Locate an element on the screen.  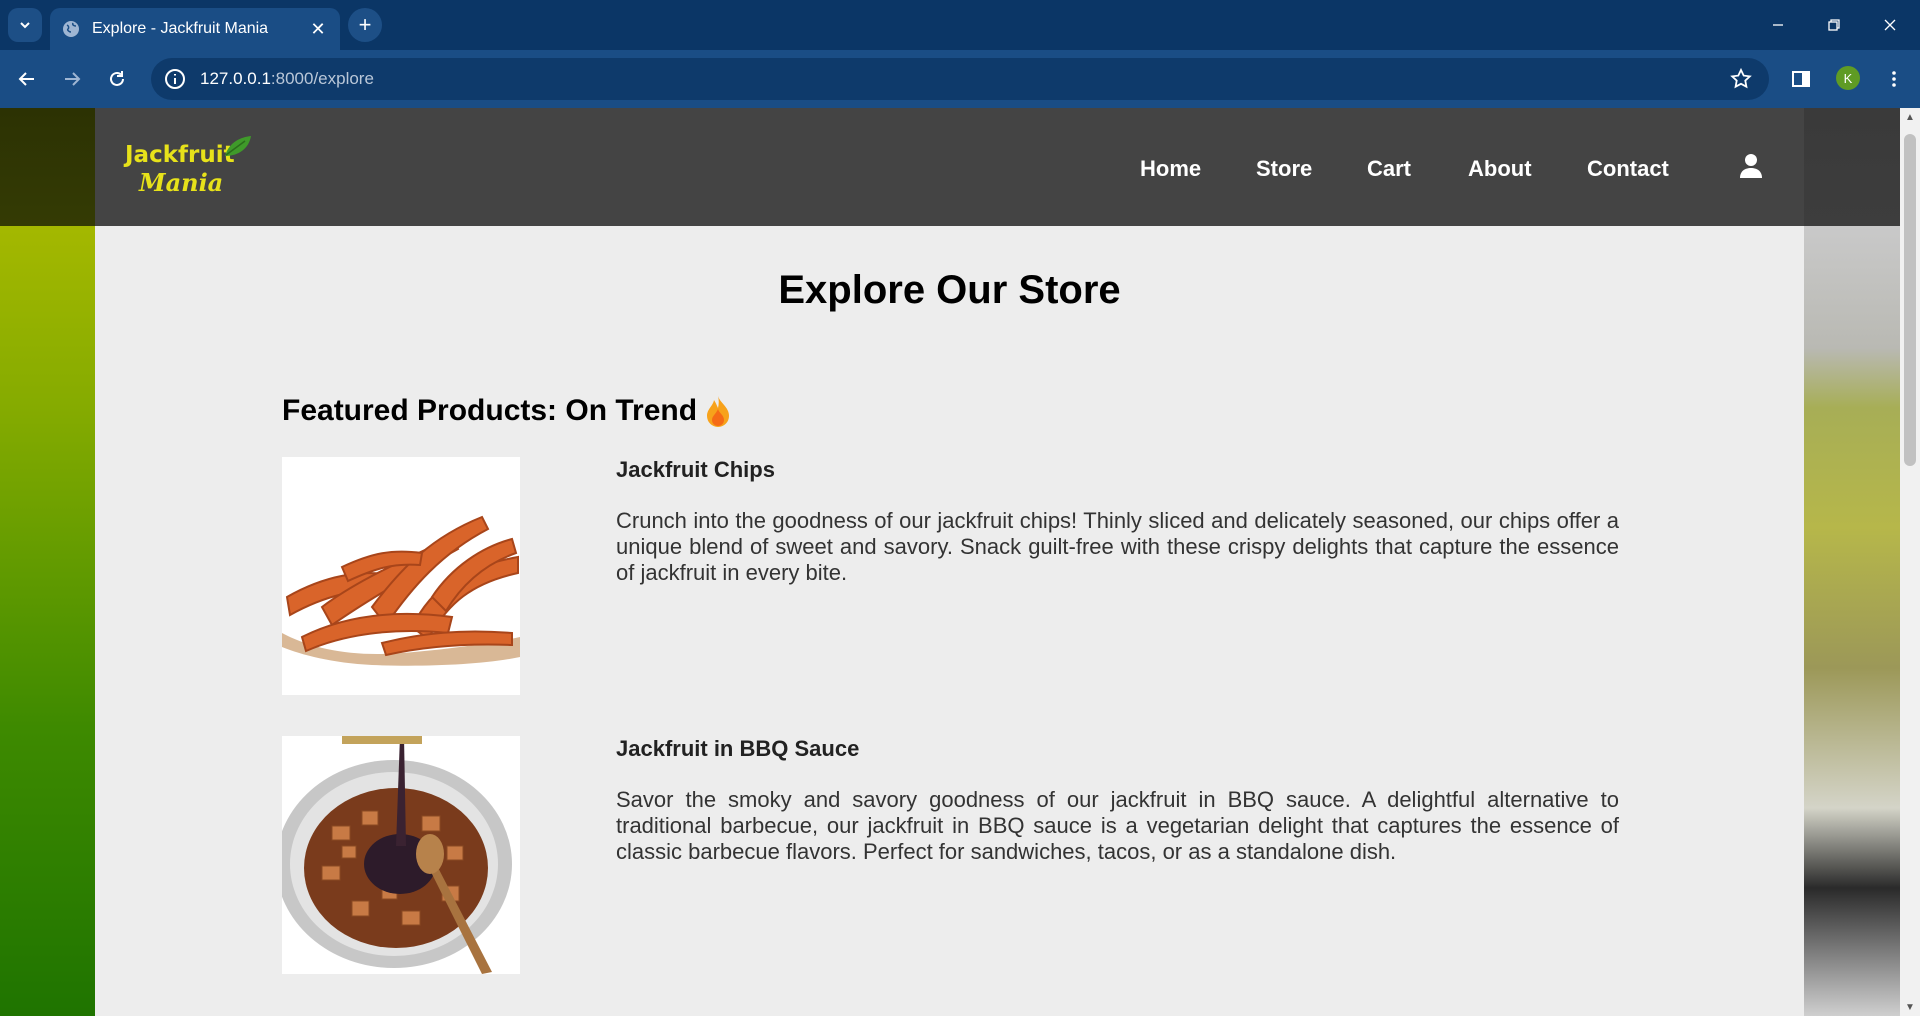
chevron-down-icon is located at coordinates (25, 25).